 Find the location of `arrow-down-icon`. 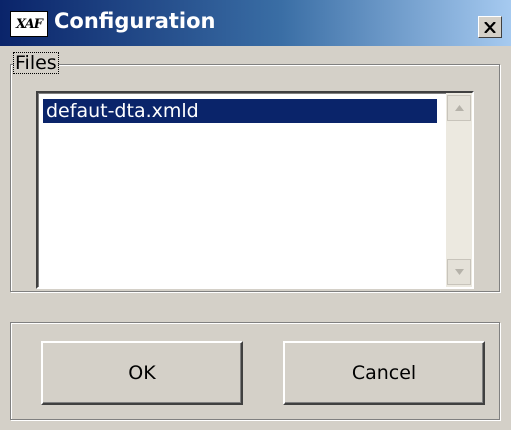

arrow-down-icon is located at coordinates (459, 272).